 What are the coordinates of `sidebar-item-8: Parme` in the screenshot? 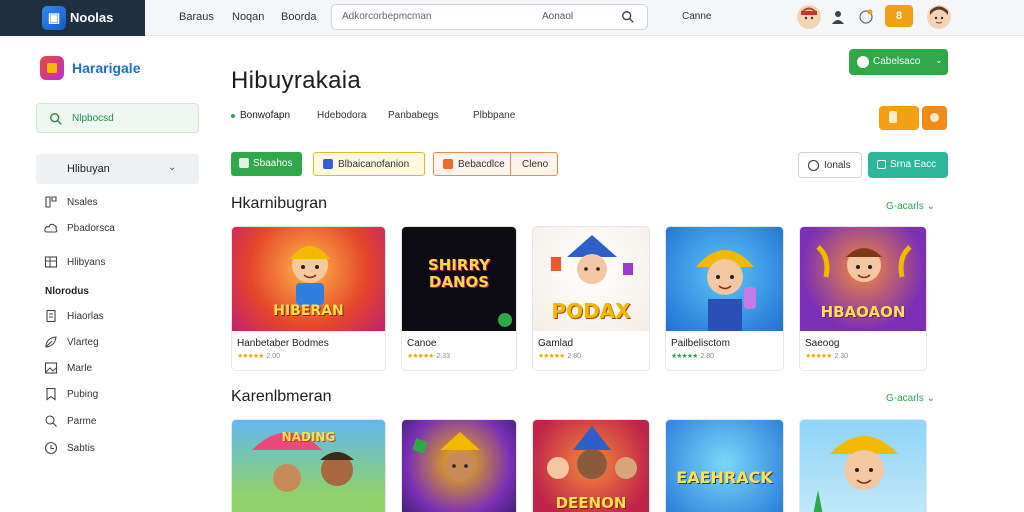 It's located at (119, 422).